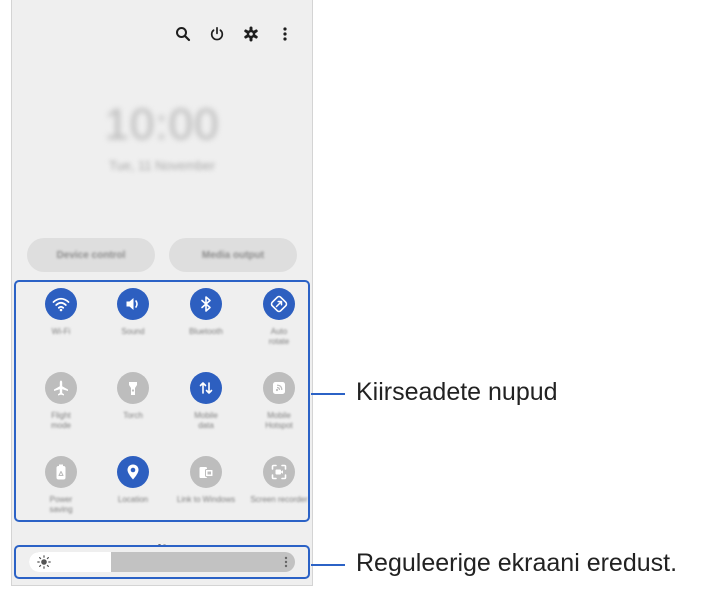 This screenshot has height=593, width=706. Describe the element at coordinates (233, 255) in the screenshot. I see `media-output-button: Media output` at that location.